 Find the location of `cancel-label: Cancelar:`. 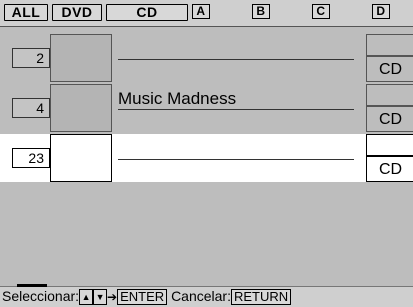

cancel-label: Cancelar: is located at coordinates (201, 296).